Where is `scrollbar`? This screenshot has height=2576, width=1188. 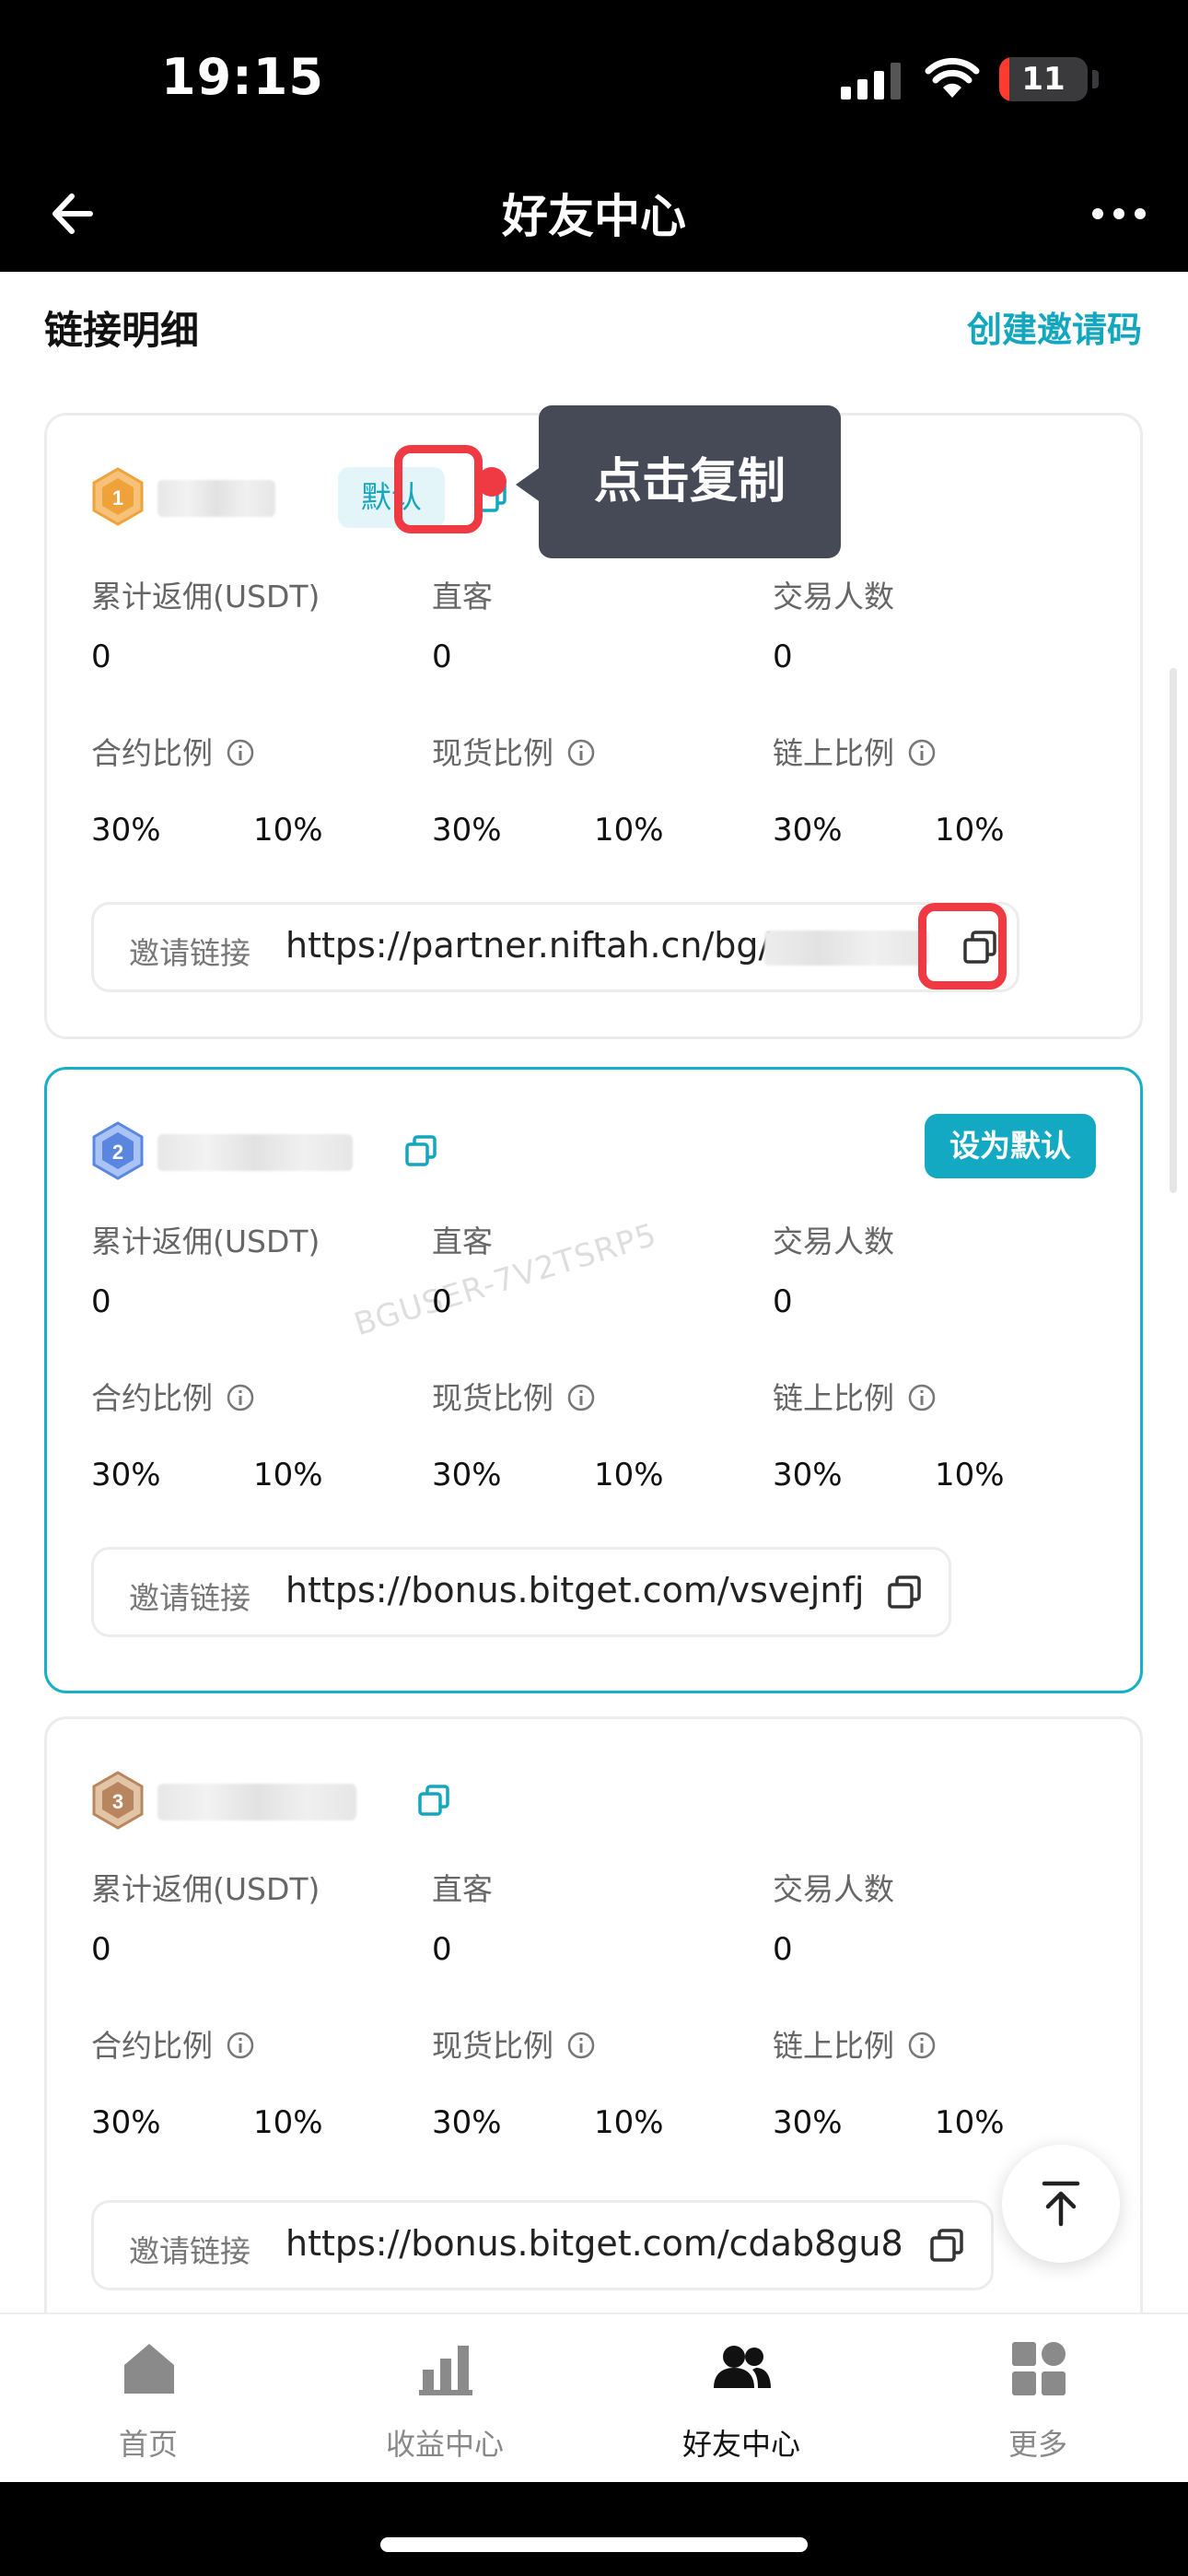
scrollbar is located at coordinates (1173, 930).